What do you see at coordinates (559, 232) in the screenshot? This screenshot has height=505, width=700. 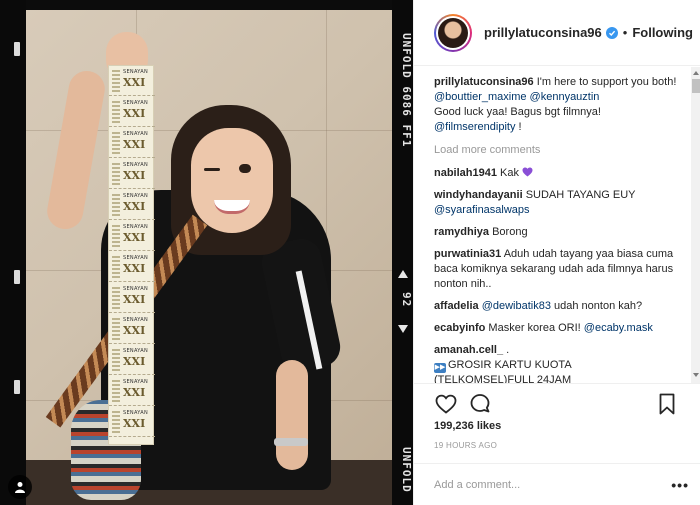 I see `comment-item: ramydhiya Borong` at bounding box center [559, 232].